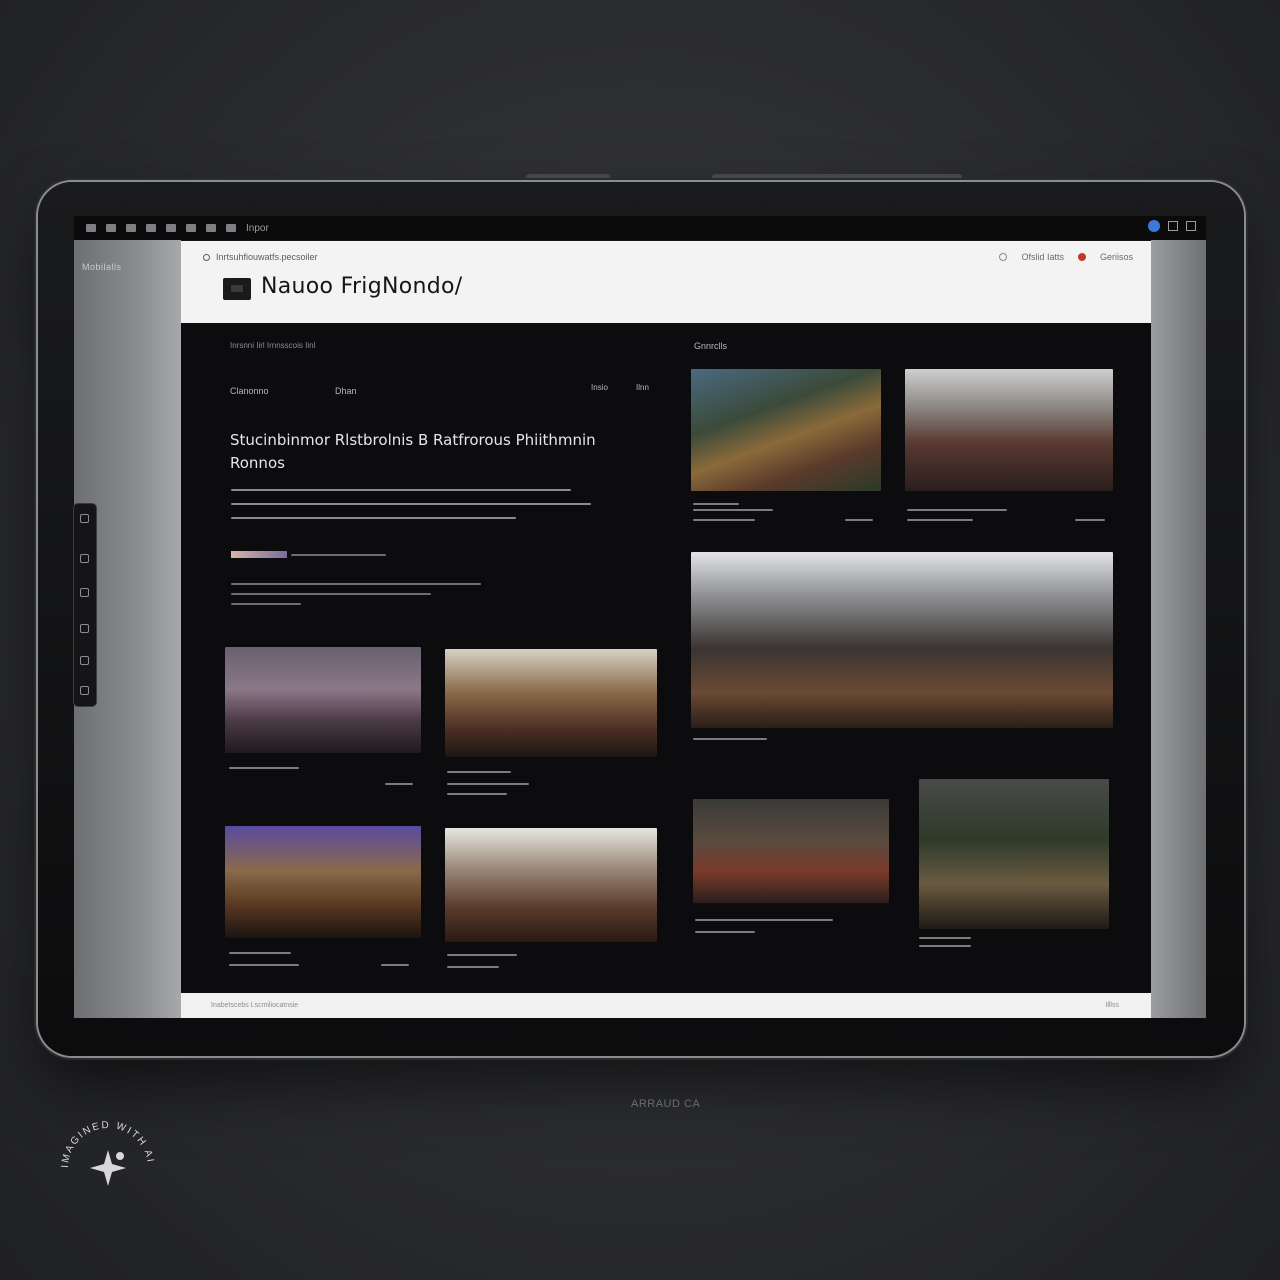 The image size is (1280, 1280). I want to click on shield-icon, so click(1003, 257).